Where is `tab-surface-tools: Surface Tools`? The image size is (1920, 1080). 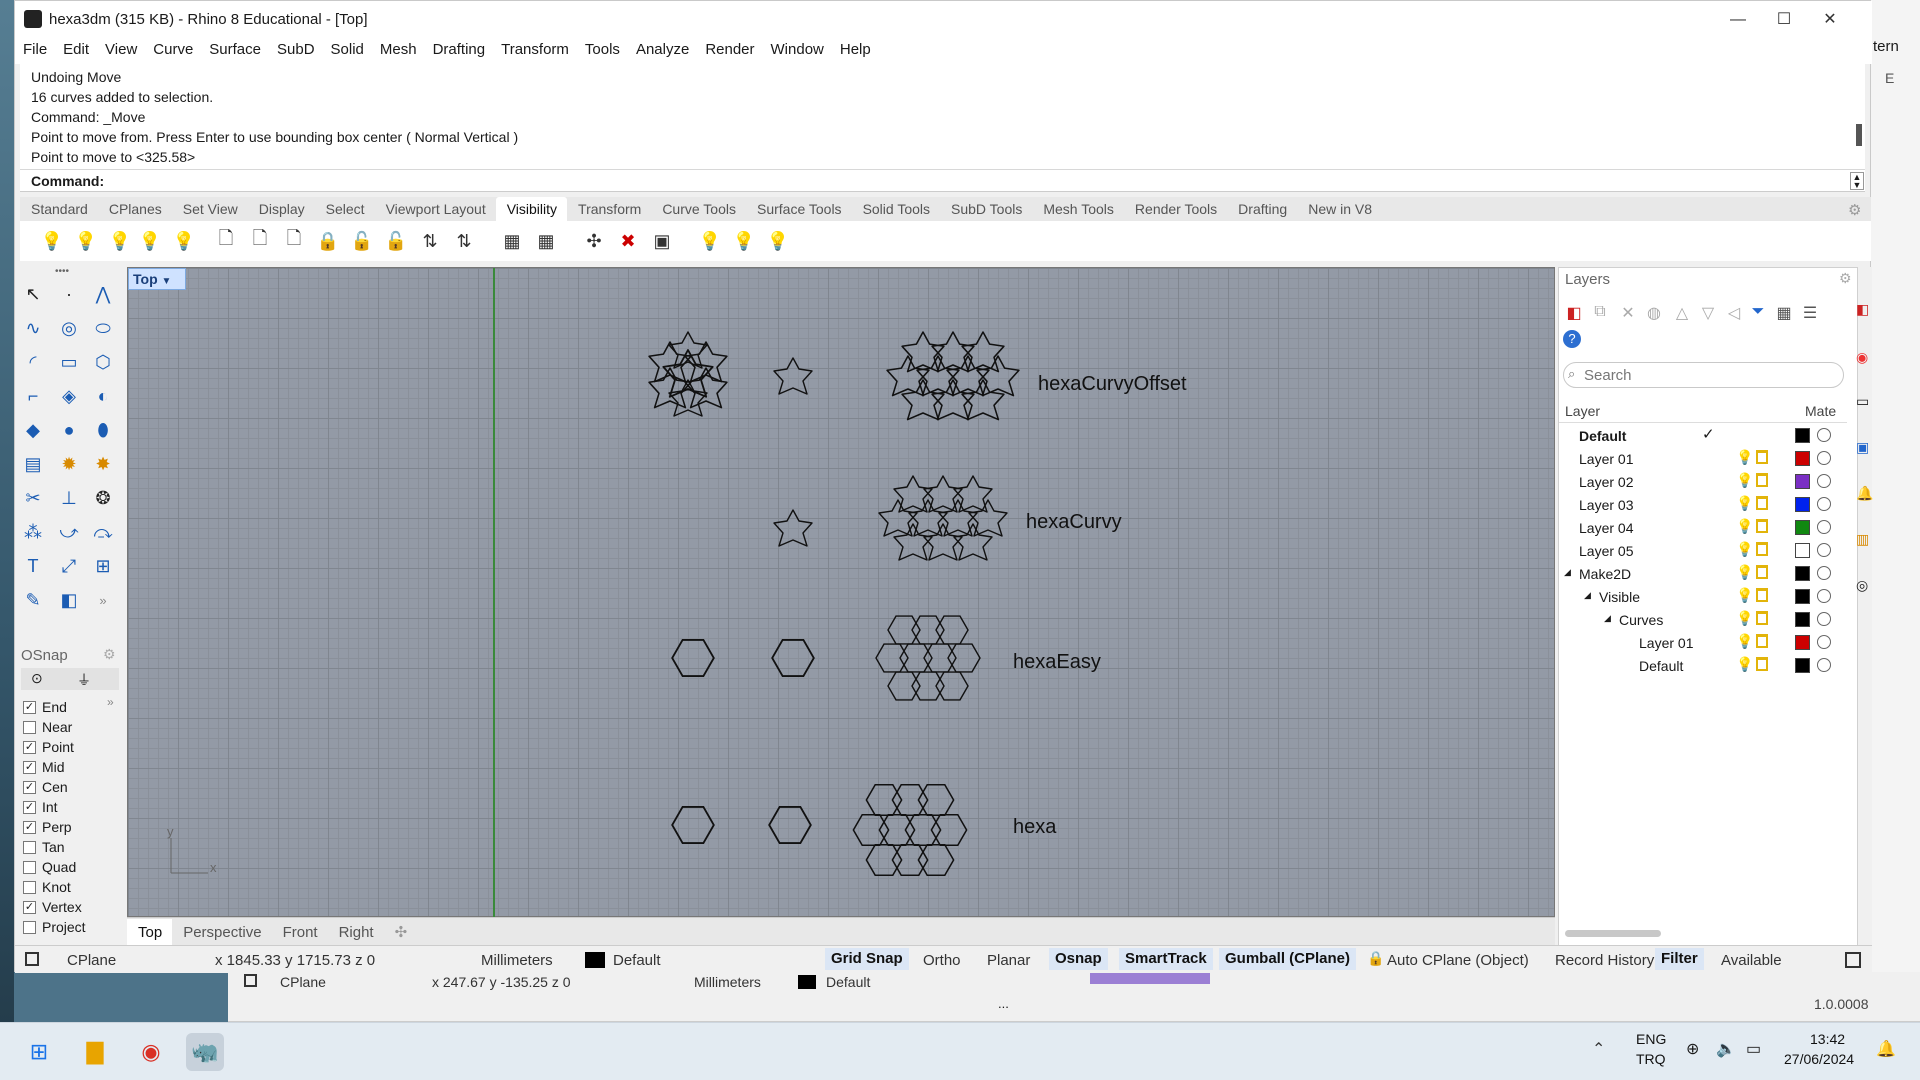 tab-surface-tools: Surface Tools is located at coordinates (799, 209).